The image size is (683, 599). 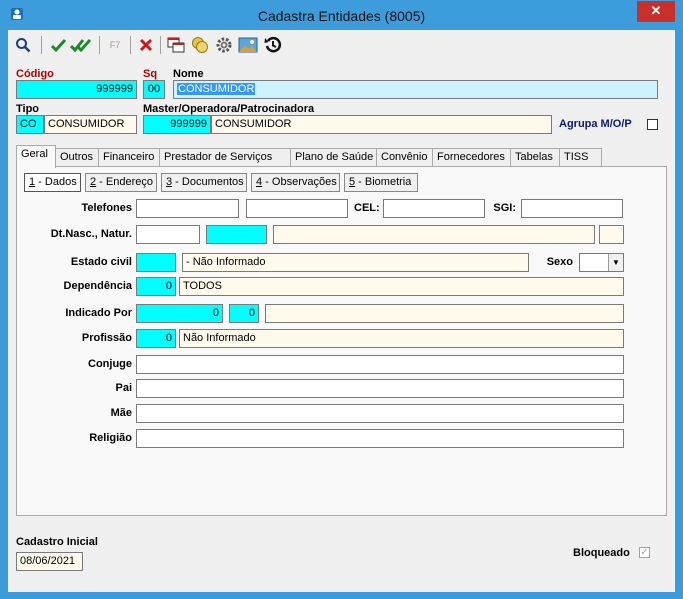 What do you see at coordinates (299, 182) in the screenshot?
I see `subtab-observacoes-label: - Observações` at bounding box center [299, 182].